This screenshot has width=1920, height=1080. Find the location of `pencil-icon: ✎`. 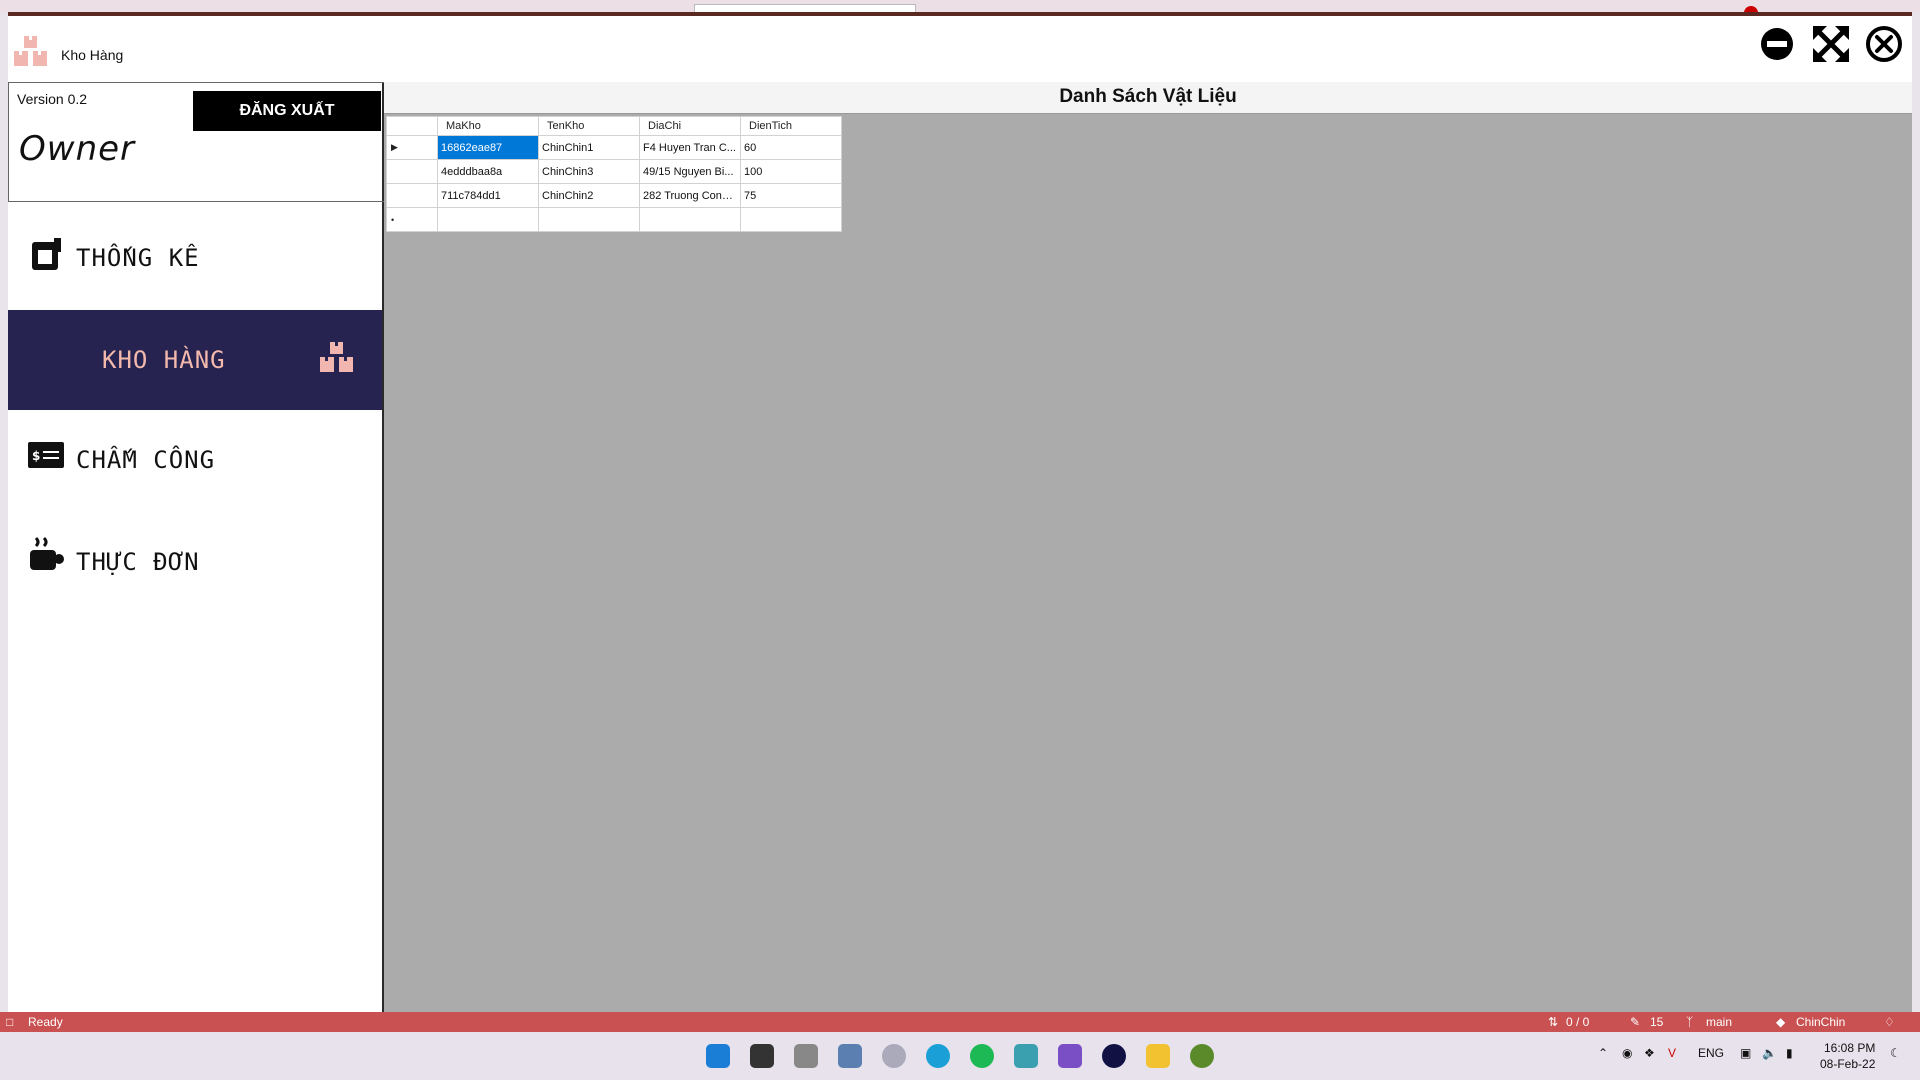

pencil-icon: ✎ is located at coordinates (1635, 1022).